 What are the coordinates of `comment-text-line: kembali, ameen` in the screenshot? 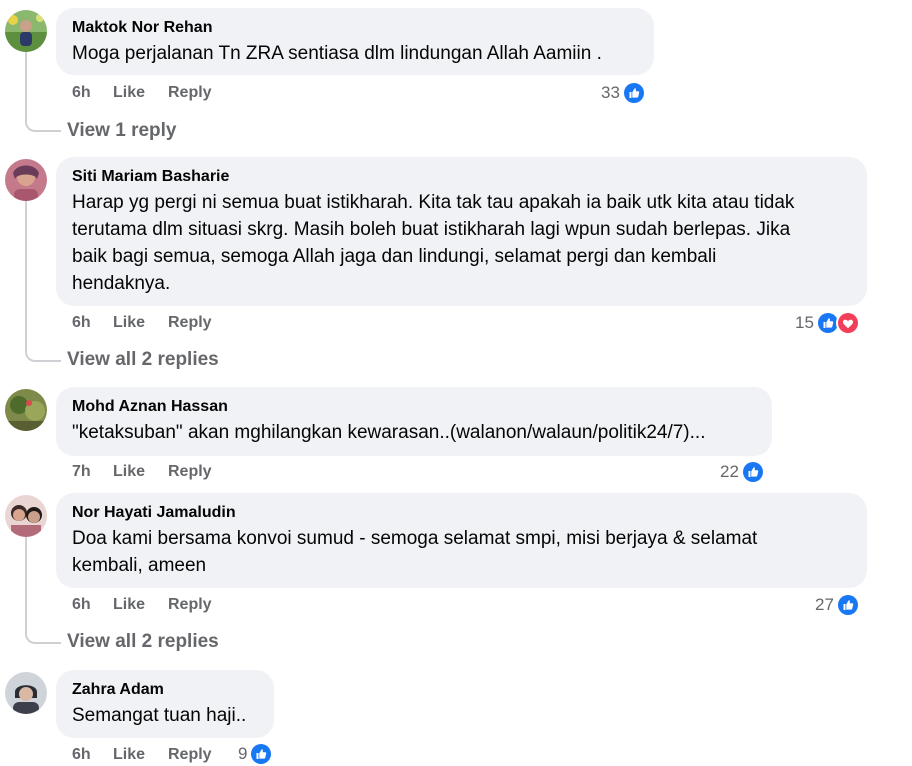 It's located at (139, 565).